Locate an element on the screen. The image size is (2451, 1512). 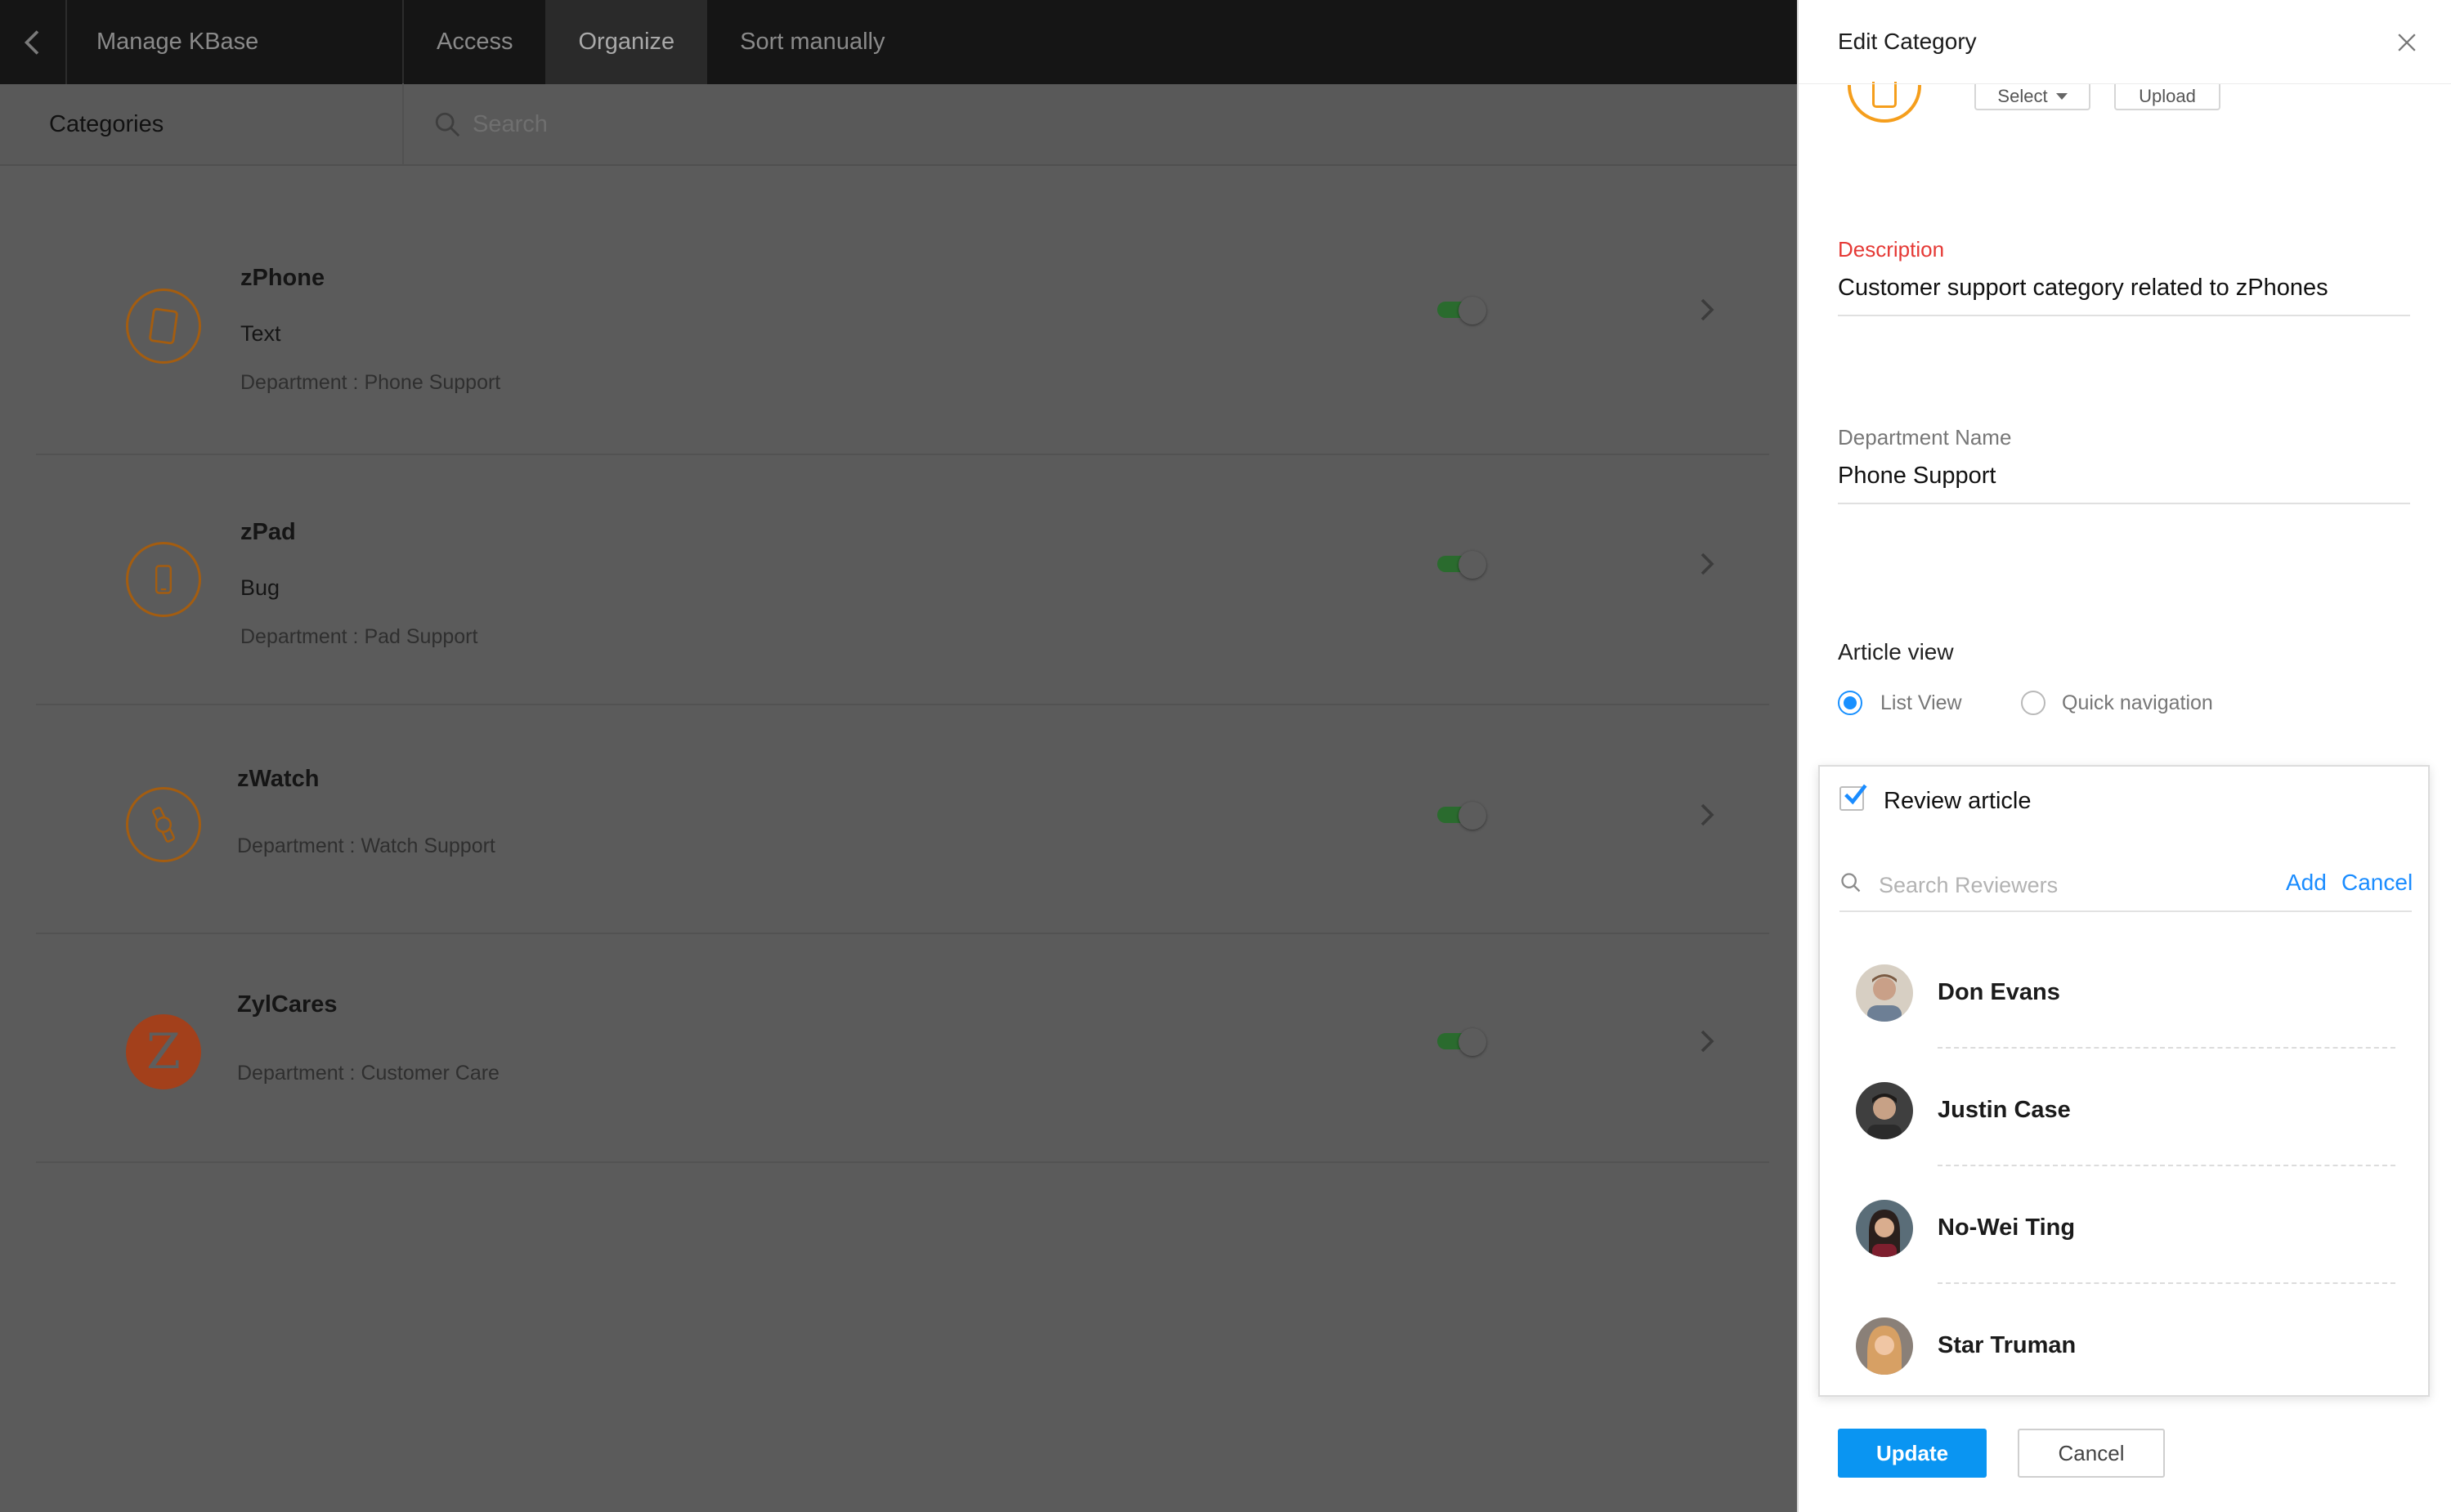
article-view-label: Article view is located at coordinates (1896, 651).